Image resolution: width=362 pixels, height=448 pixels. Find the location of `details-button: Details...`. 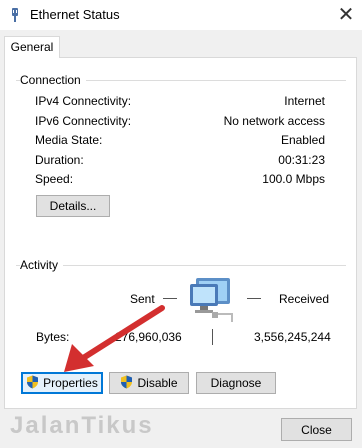

details-button: Details... is located at coordinates (73, 206).